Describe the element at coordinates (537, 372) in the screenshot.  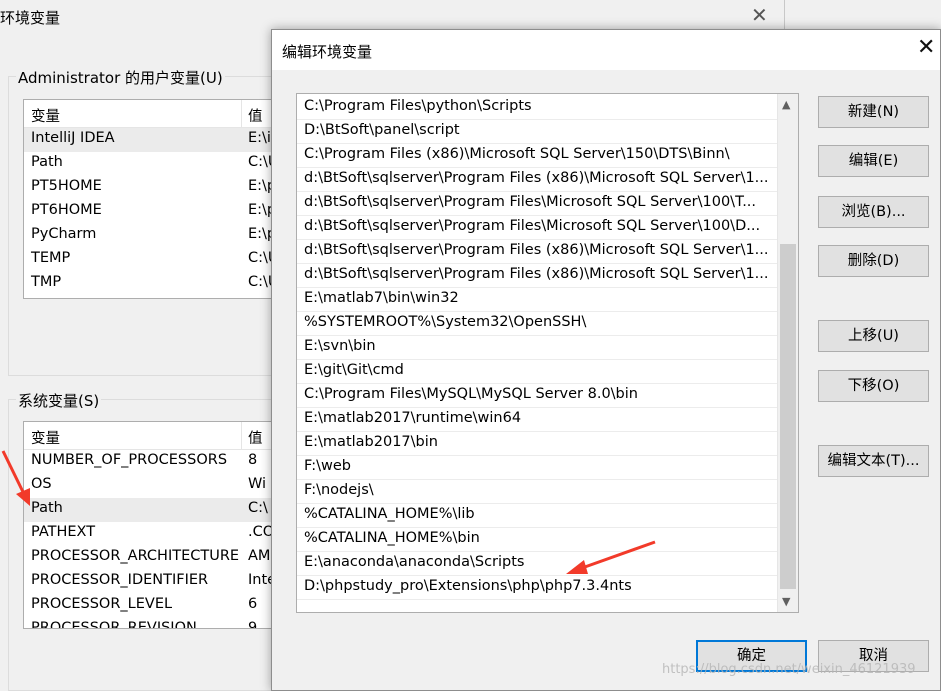
I see `list-item: E:\git\Git\cmd` at that location.